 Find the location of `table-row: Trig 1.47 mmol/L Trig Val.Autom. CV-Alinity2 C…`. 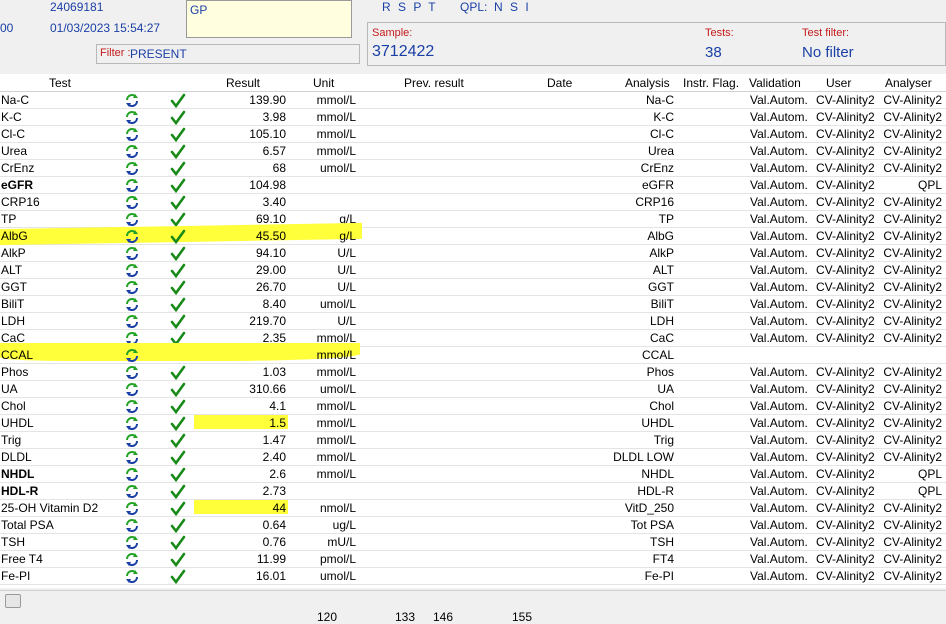

table-row: Trig 1.47 mmol/L Trig Val.Autom. CV-Alinity2 C… is located at coordinates (473, 440).